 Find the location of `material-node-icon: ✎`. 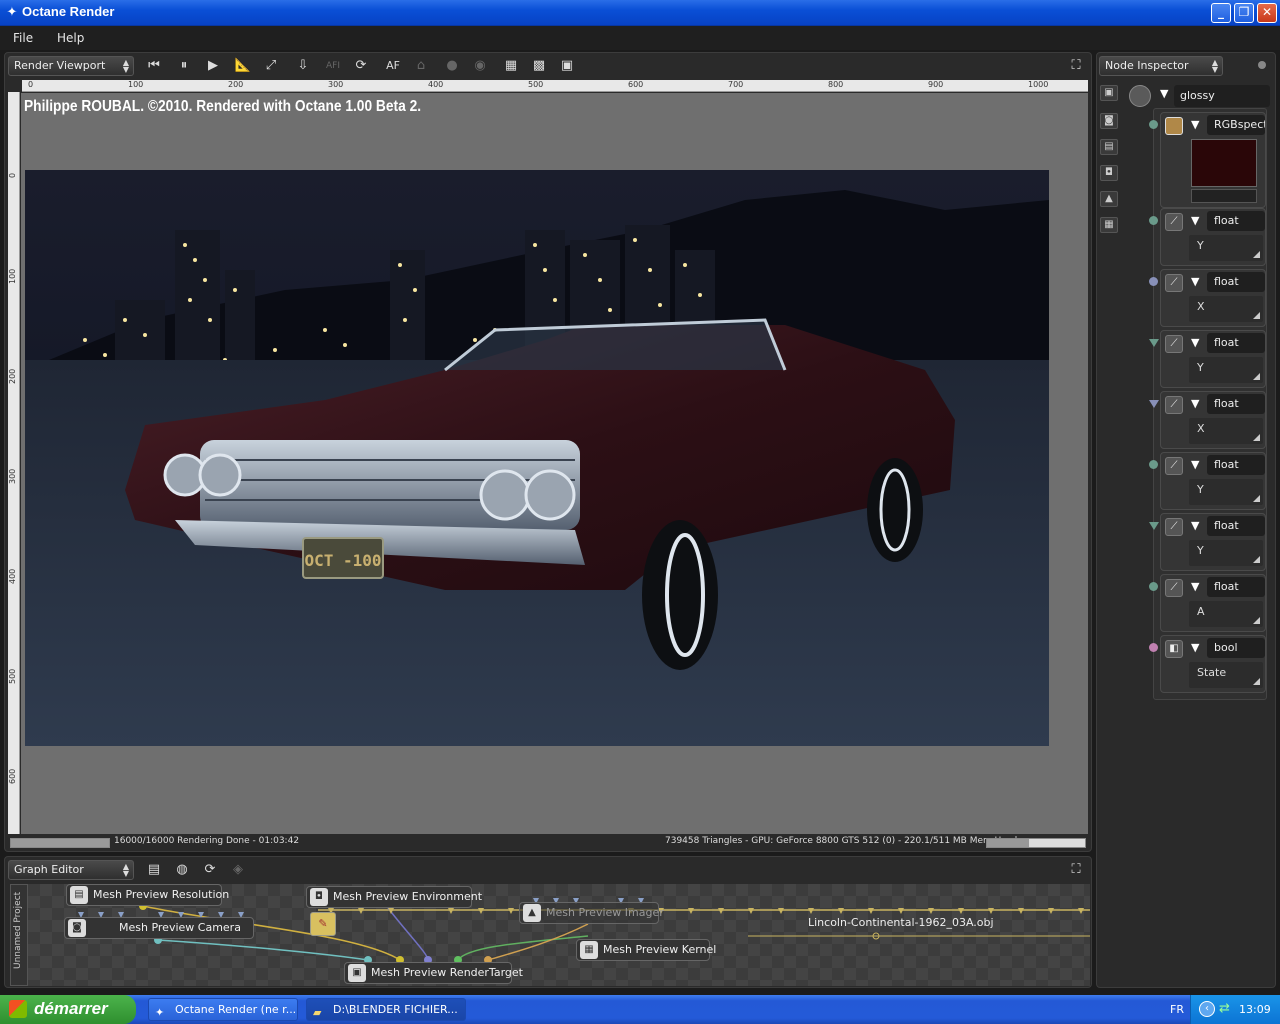

material-node-icon: ✎ is located at coordinates (323, 924).